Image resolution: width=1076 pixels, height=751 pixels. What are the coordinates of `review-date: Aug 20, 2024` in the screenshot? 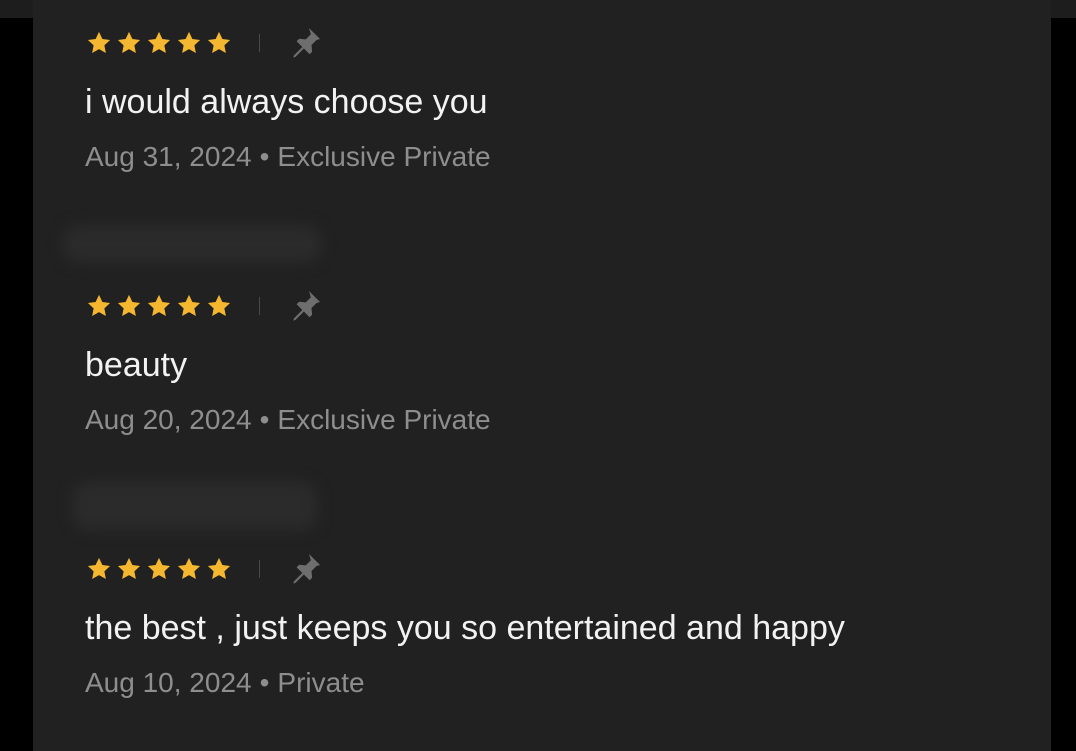 It's located at (168, 419).